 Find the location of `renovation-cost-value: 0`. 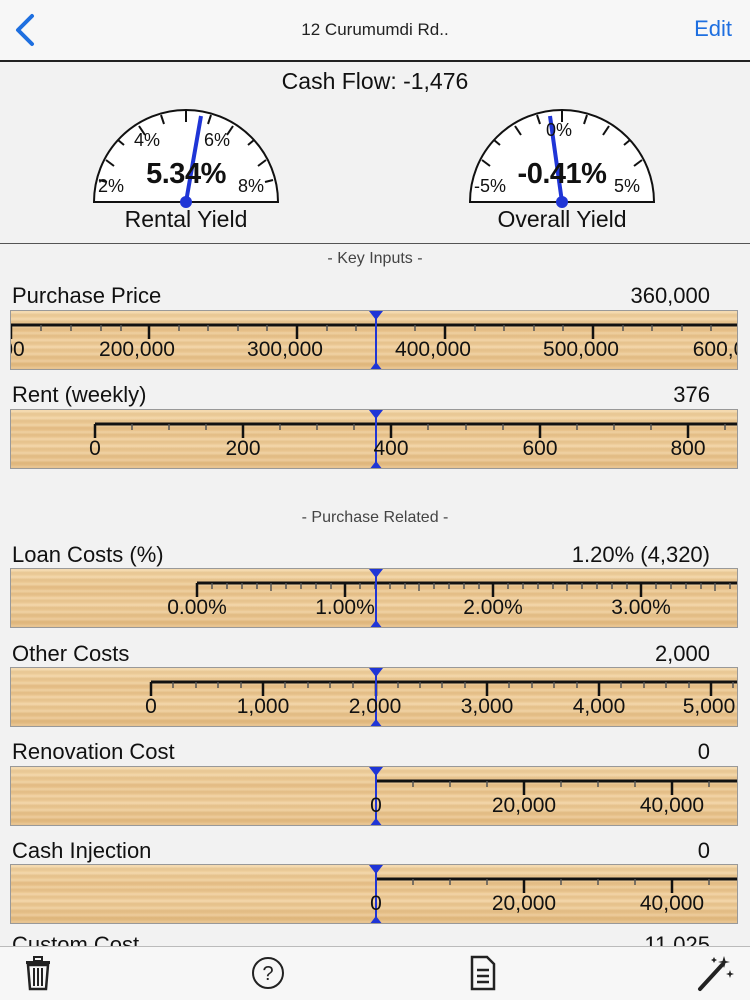

renovation-cost-value: 0 is located at coordinates (703, 751).